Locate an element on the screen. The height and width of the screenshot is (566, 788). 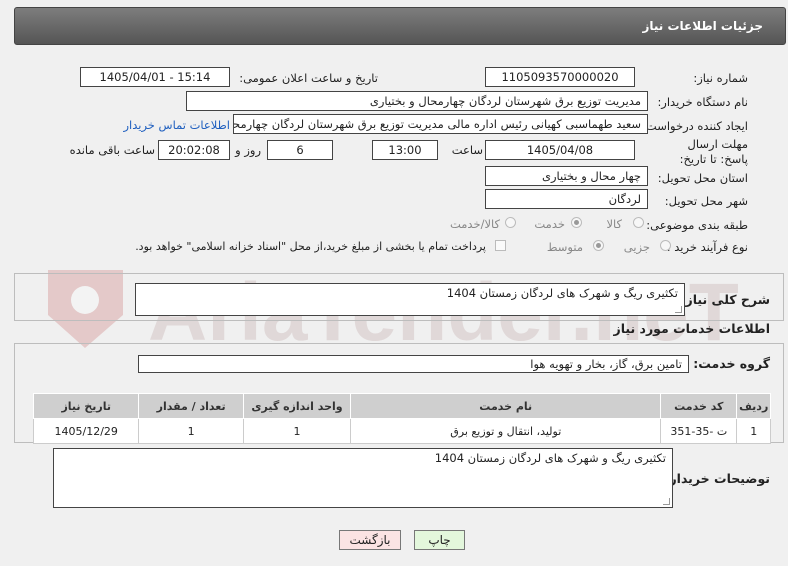
buyer-notes-field: تکثیری ریگ و شهرک های لردگان زمستان 1404 is located at coordinates (363, 478).